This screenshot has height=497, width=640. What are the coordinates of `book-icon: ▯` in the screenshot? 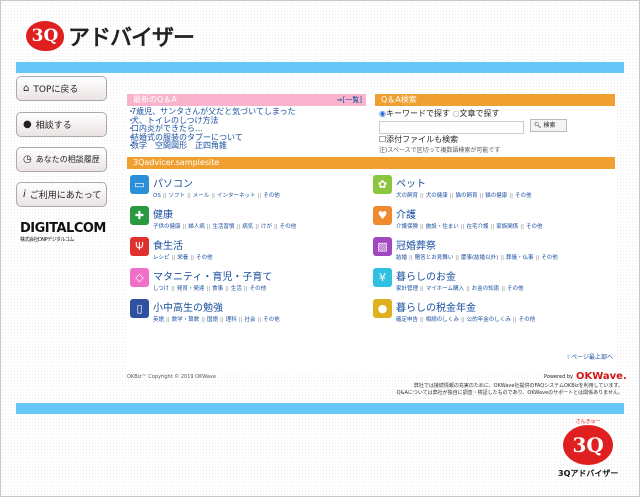 It's located at (139, 308).